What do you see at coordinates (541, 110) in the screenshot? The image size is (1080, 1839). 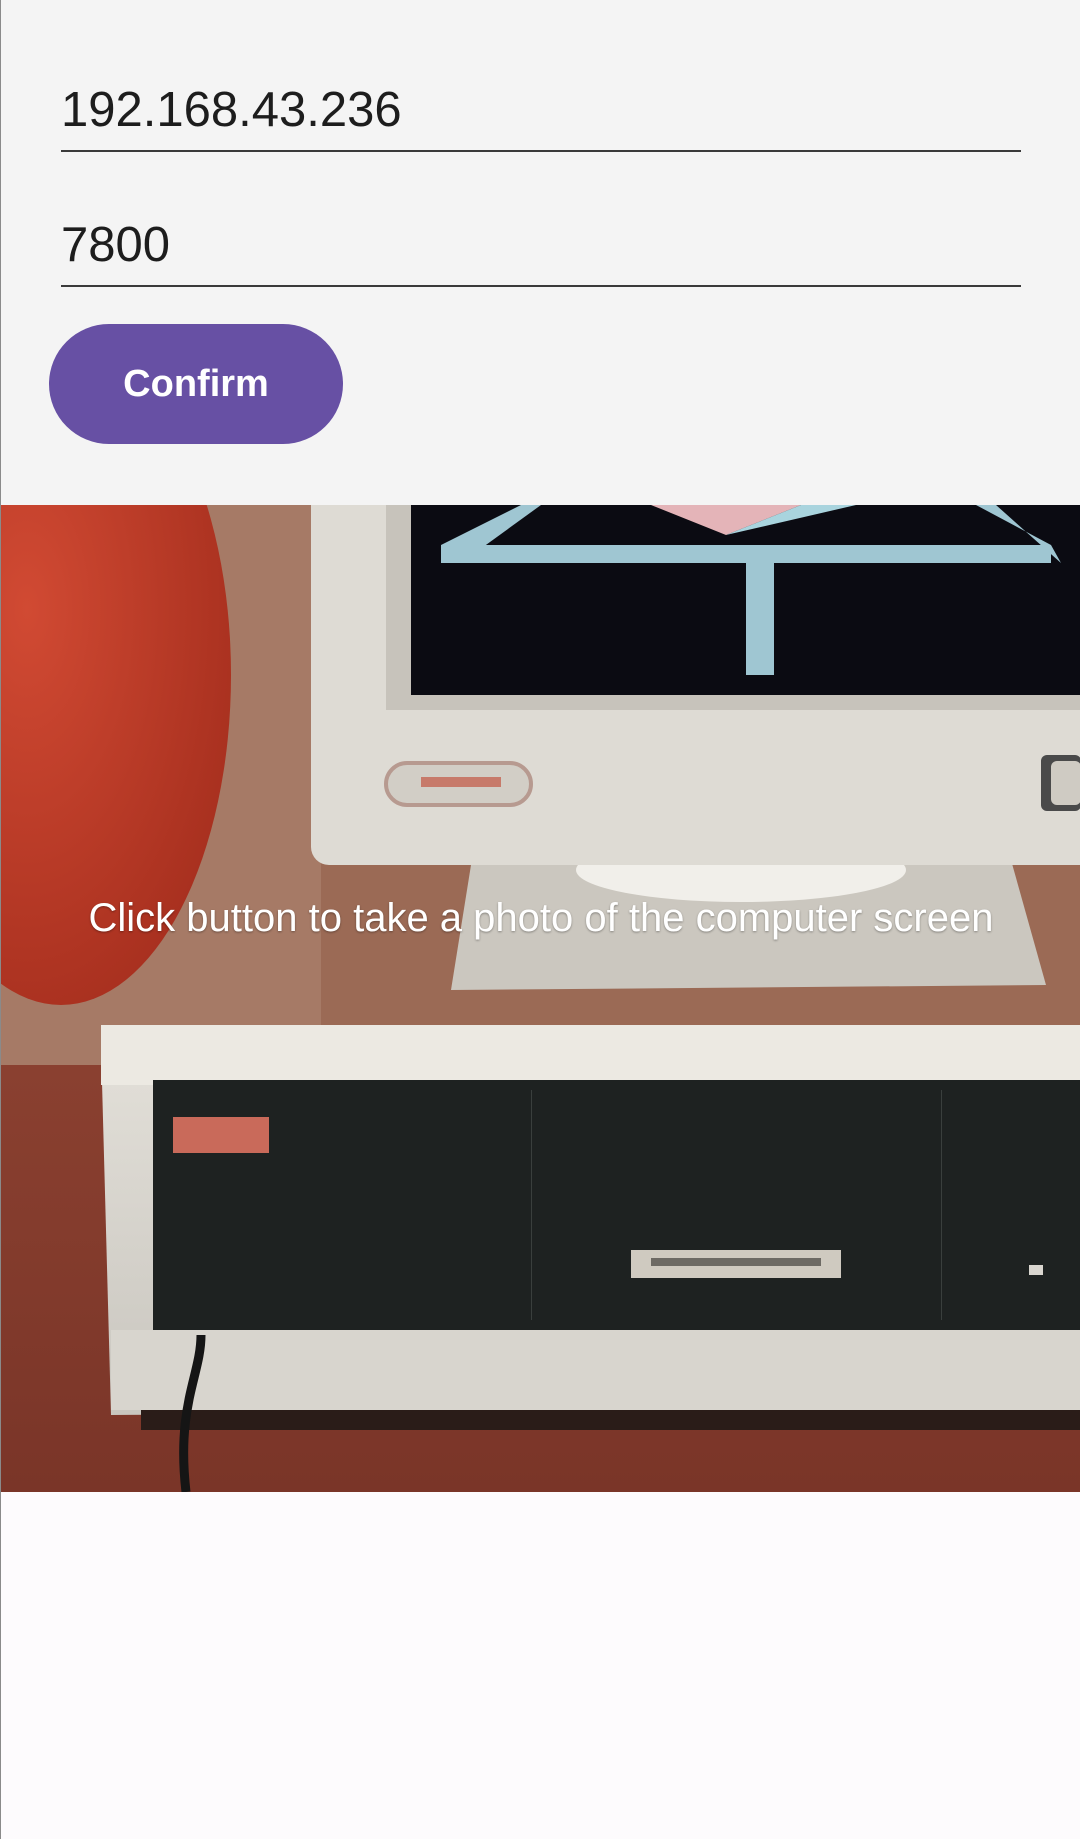 I see `ip-address-input` at bounding box center [541, 110].